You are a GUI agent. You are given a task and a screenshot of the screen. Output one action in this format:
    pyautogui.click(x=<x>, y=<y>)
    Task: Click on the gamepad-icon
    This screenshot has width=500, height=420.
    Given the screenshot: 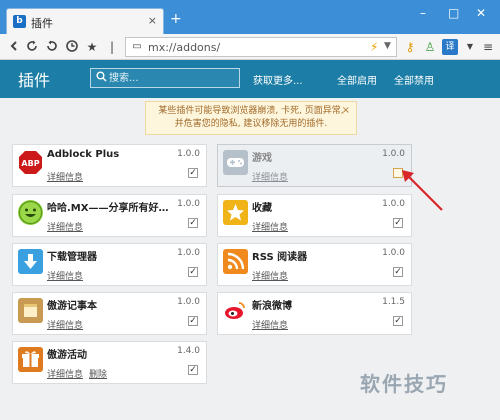 What is the action you would take?
    pyautogui.click(x=235, y=162)
    